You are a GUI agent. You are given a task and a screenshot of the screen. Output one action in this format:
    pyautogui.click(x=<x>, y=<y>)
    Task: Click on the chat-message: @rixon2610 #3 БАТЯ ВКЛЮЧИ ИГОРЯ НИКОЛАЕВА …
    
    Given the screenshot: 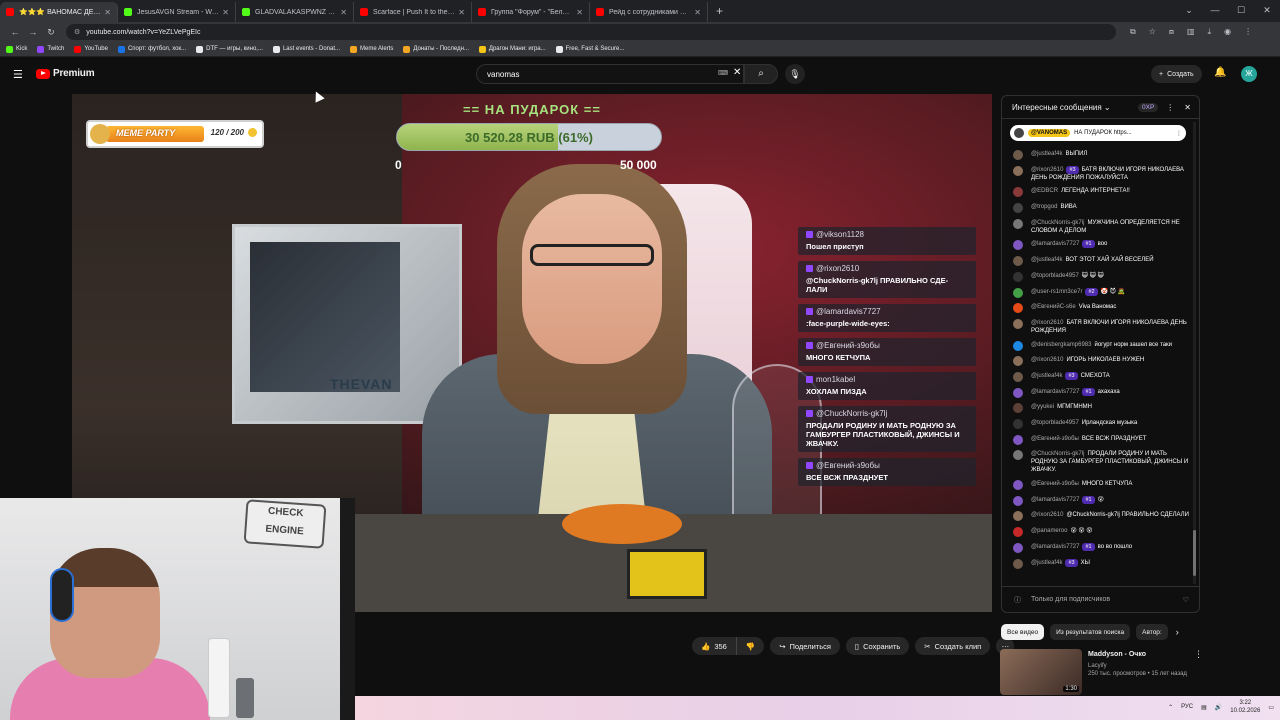 What is the action you would take?
    pyautogui.click(x=1104, y=173)
    